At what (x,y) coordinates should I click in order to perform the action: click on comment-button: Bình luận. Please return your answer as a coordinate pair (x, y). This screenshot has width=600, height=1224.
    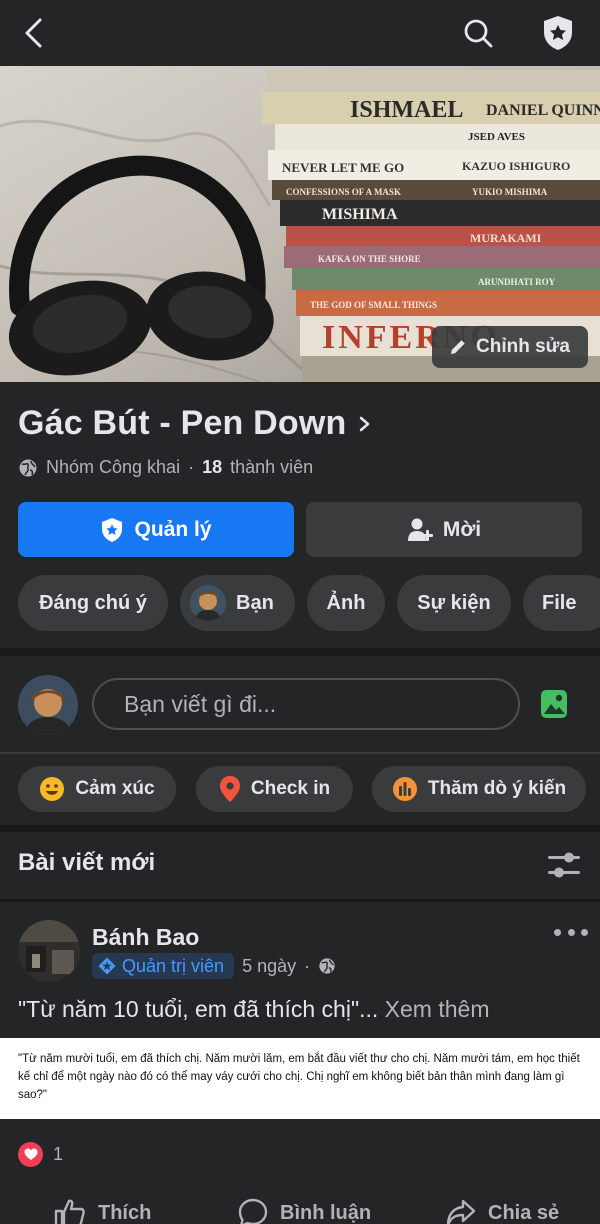
    Looking at the image, I should click on (304, 1210).